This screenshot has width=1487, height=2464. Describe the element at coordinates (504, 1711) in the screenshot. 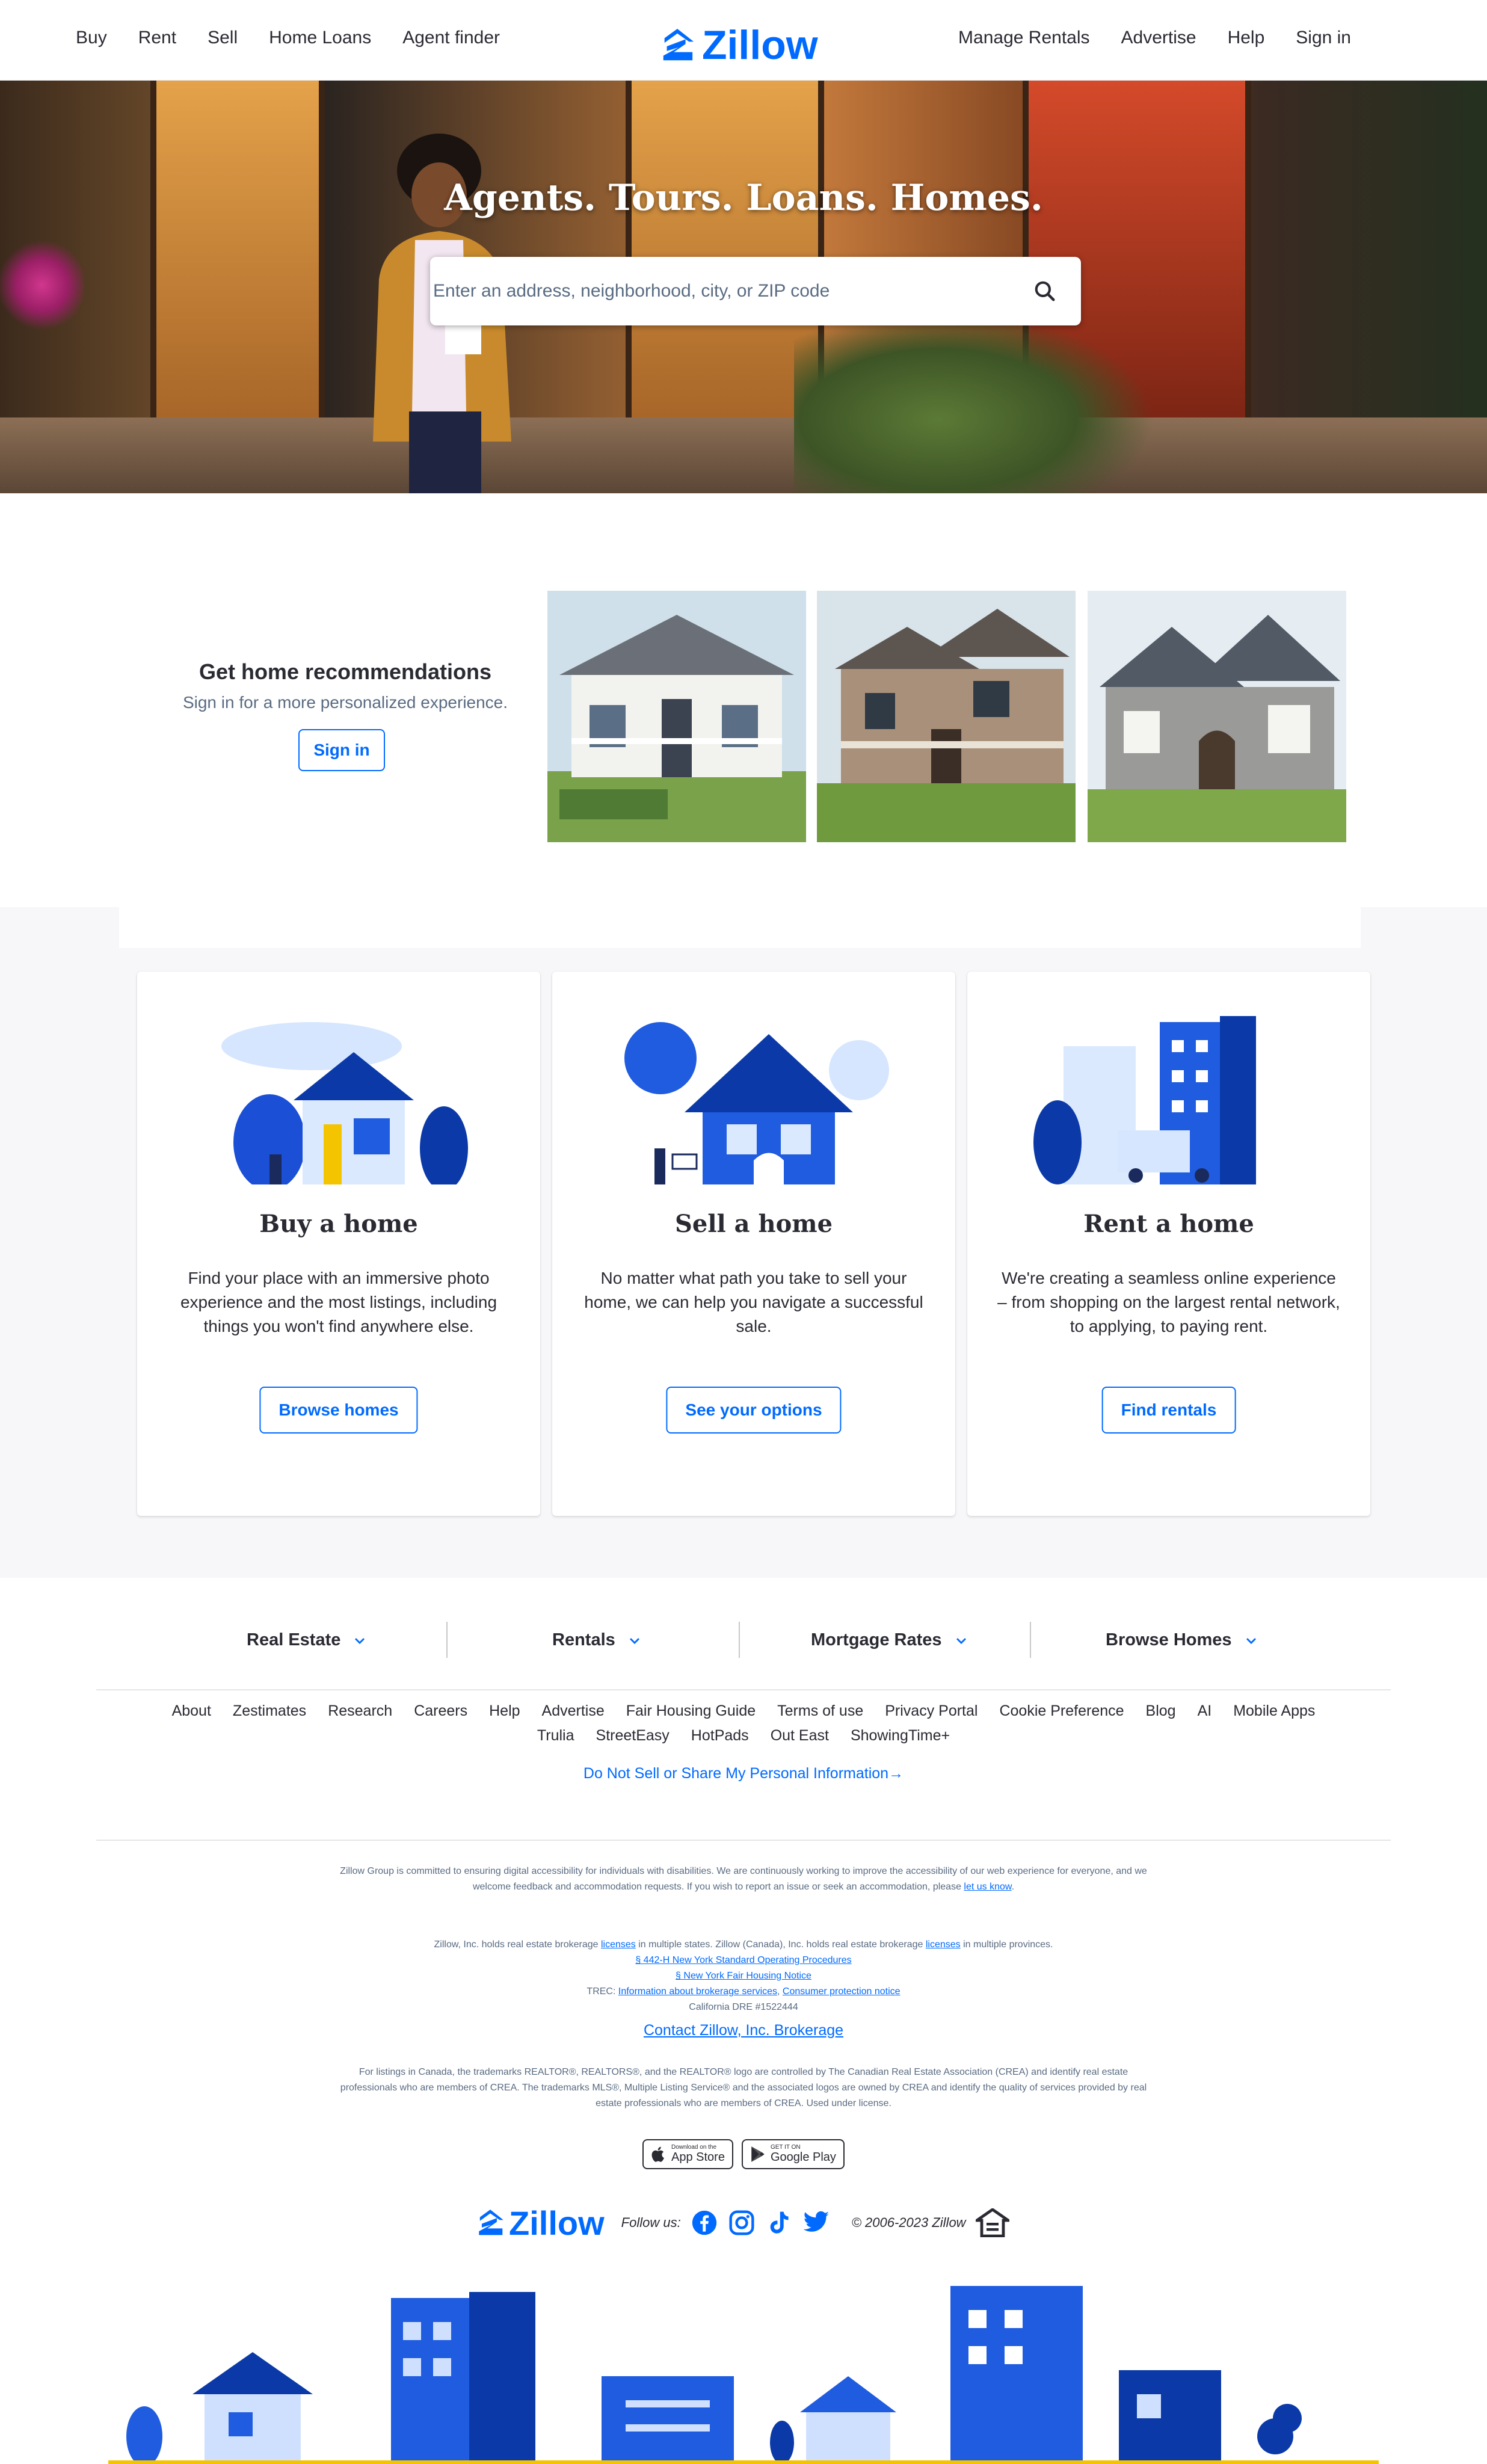

I see `footer-link-help: Help` at that location.